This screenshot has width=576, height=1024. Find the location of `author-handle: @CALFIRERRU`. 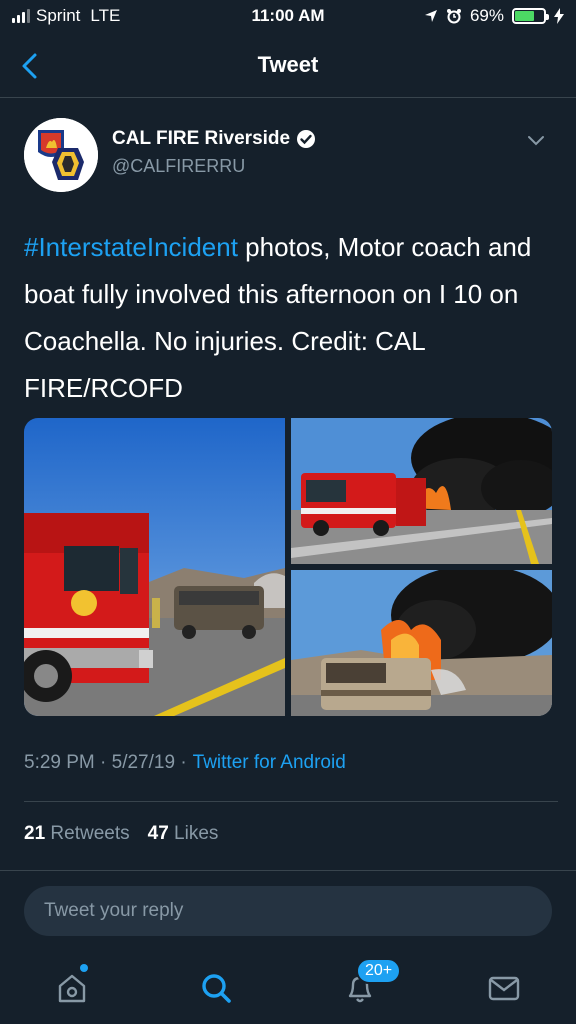

author-handle: @CALFIRERRU is located at coordinates (178, 166).